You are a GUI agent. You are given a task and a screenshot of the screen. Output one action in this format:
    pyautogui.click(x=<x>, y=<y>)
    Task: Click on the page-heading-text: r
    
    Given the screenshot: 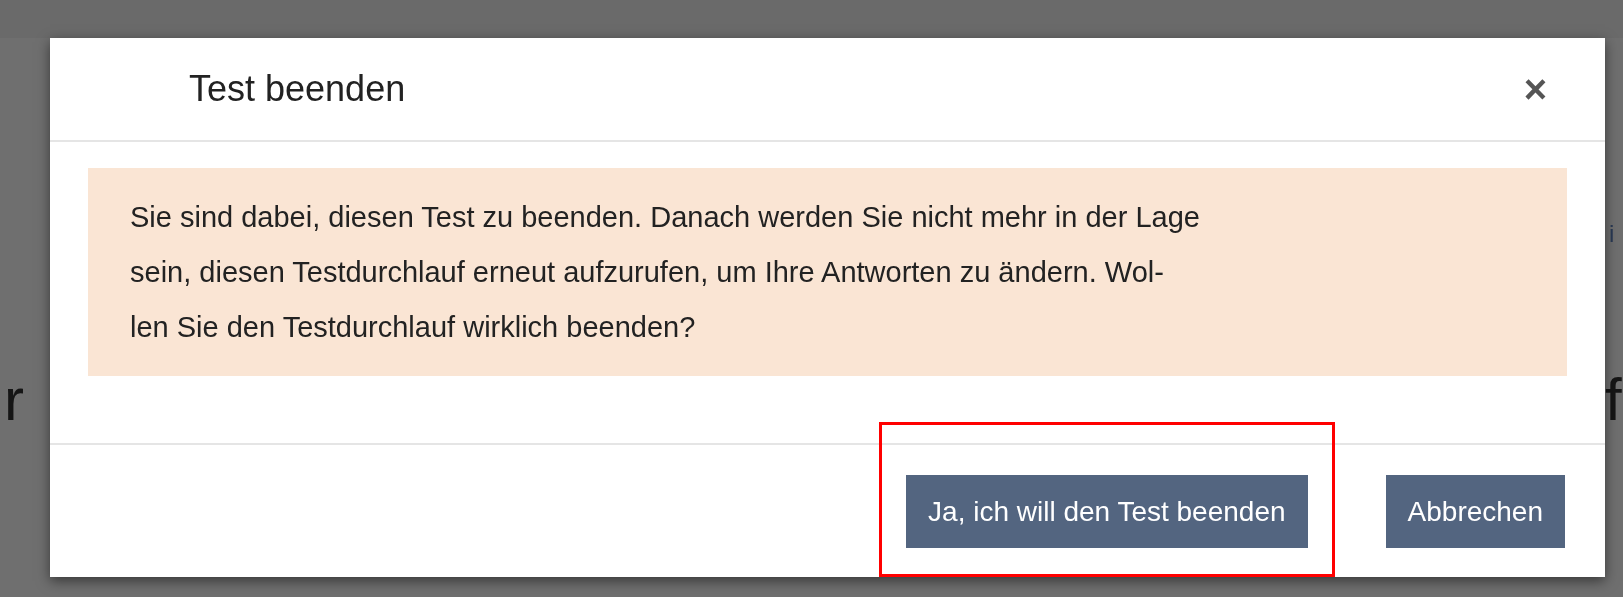 What is the action you would take?
    pyautogui.click(x=14, y=400)
    